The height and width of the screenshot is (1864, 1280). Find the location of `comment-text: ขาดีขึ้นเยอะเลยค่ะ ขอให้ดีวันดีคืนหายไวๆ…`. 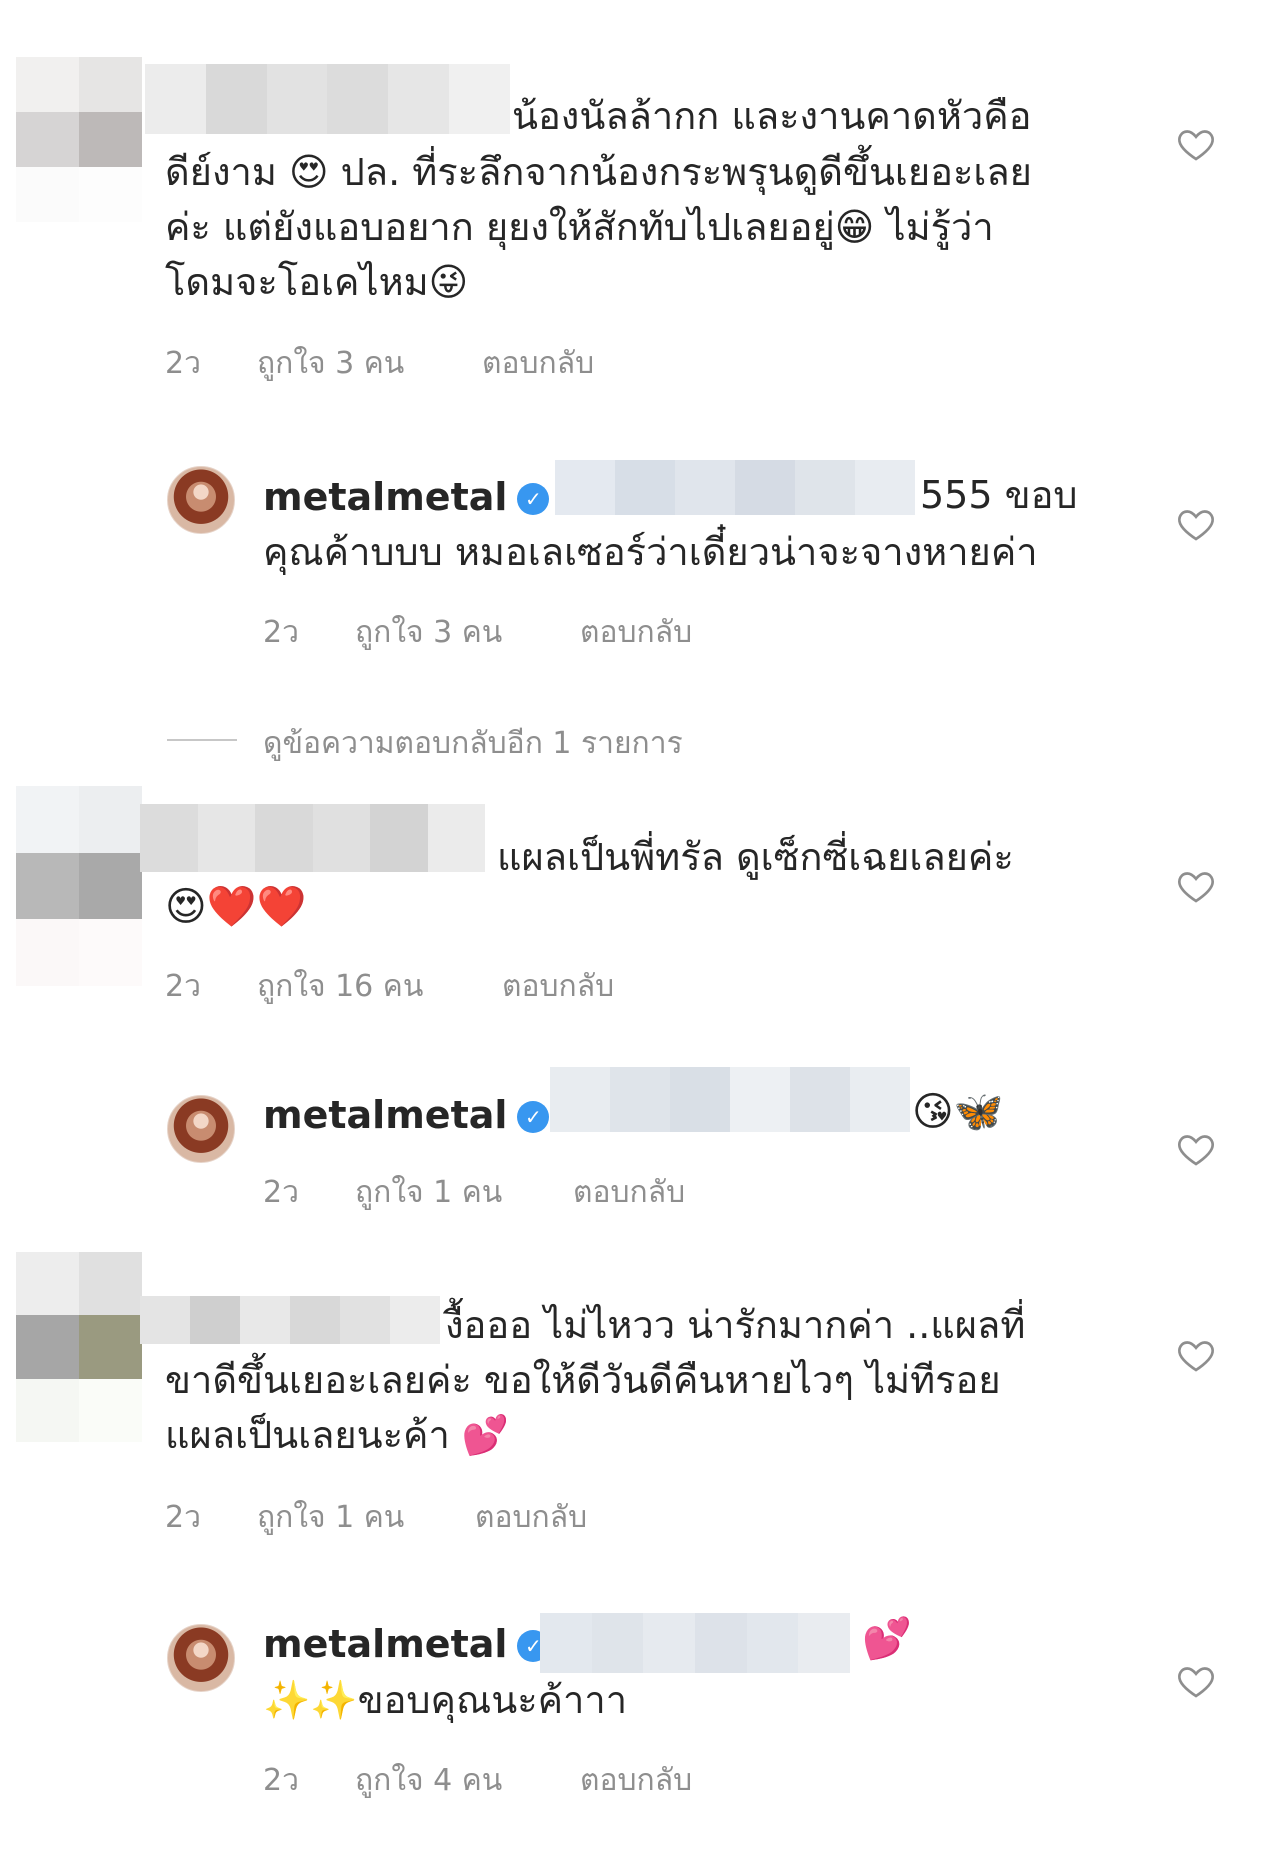

comment-text: ขาดีขึ้นเยอะเลยค่ะ ขอให้ดีวันดีคืนหายไวๆ… is located at coordinates (583, 1380).